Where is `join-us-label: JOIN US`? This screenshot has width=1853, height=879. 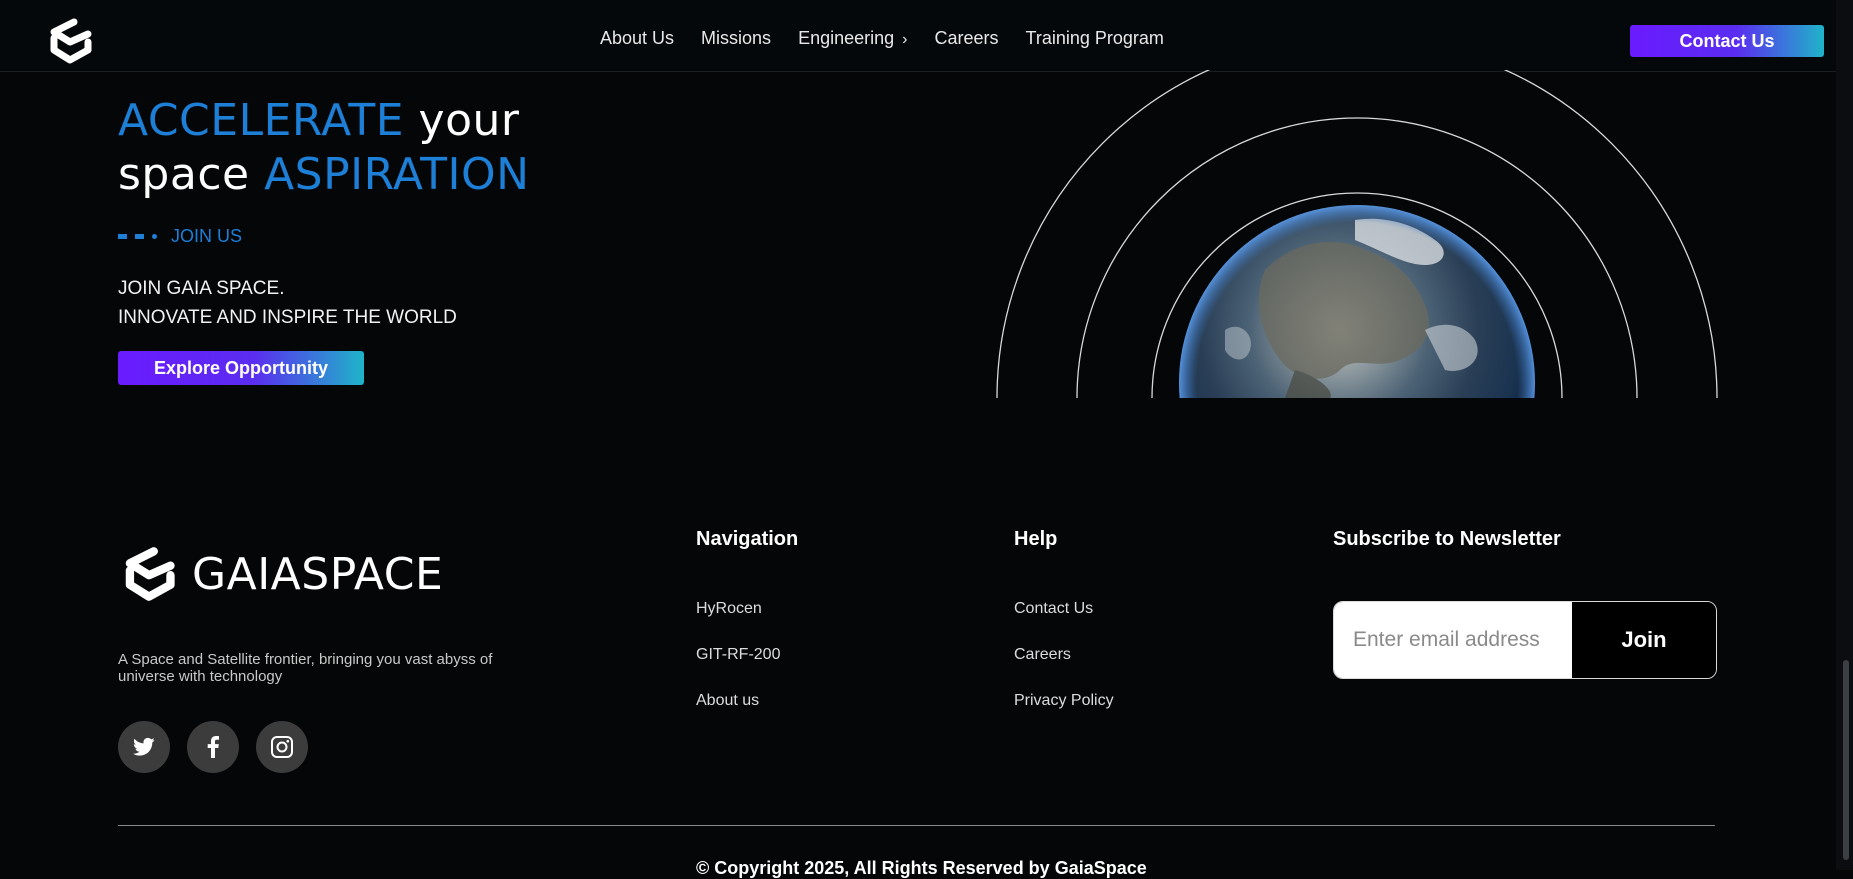
join-us-label: JOIN US is located at coordinates (180, 236).